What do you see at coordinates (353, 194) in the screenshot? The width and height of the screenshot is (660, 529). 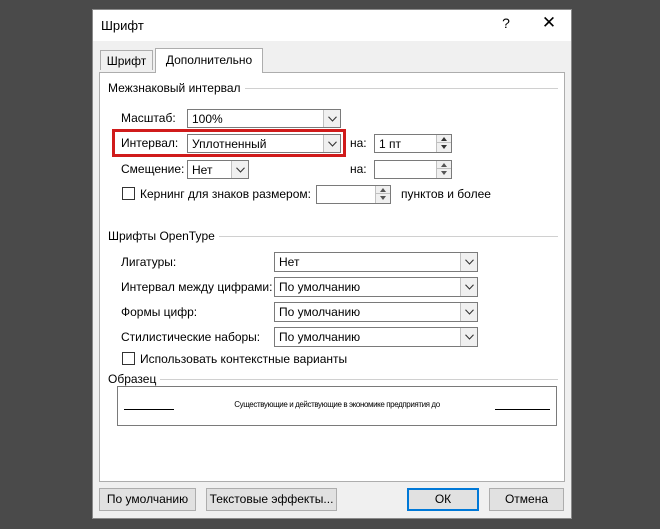 I see `kerning-spinner` at bounding box center [353, 194].